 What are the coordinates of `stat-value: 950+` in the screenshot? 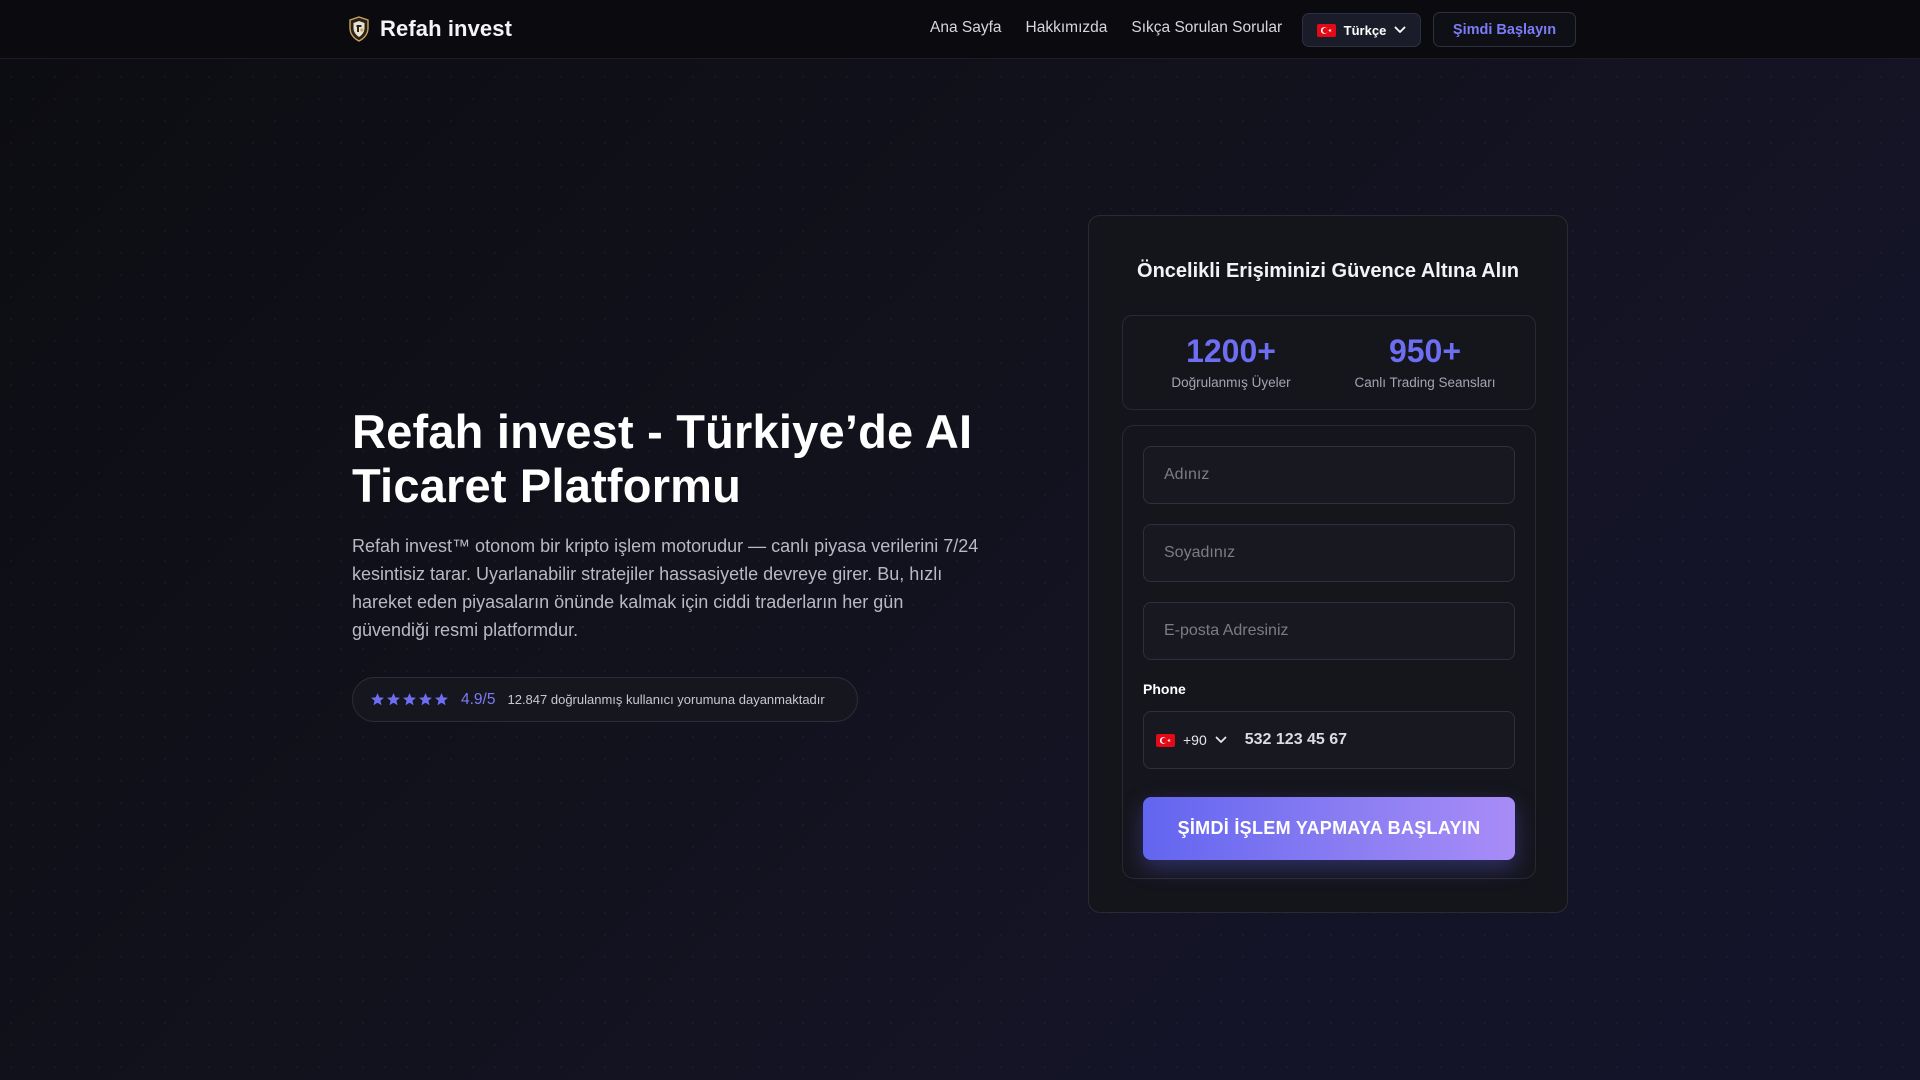 It's located at (1425, 351).